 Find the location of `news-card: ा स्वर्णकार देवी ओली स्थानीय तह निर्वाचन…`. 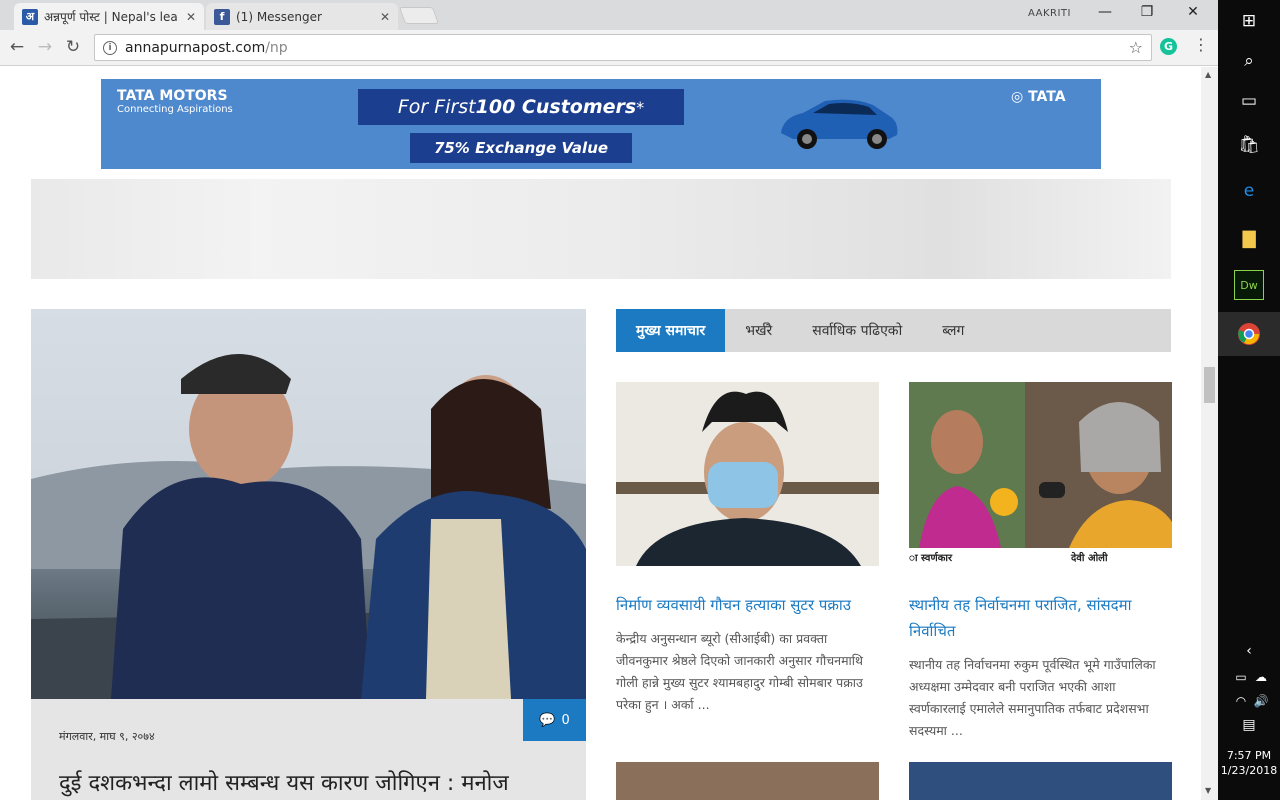

news-card: ा स्वर्णकार देवी ओली स्थानीय तह निर्वाचन… is located at coordinates (1040, 562).